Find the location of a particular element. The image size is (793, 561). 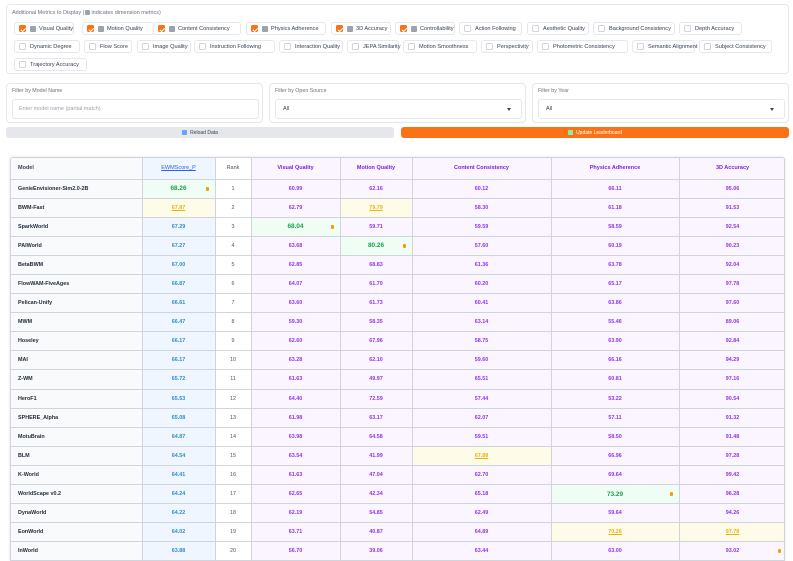

physics-adherence-cell: 70.26 is located at coordinates (615, 532).